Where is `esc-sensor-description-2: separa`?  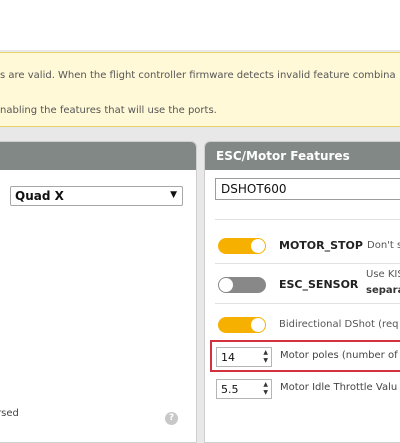 esc-sensor-description-2: separa is located at coordinates (383, 290).